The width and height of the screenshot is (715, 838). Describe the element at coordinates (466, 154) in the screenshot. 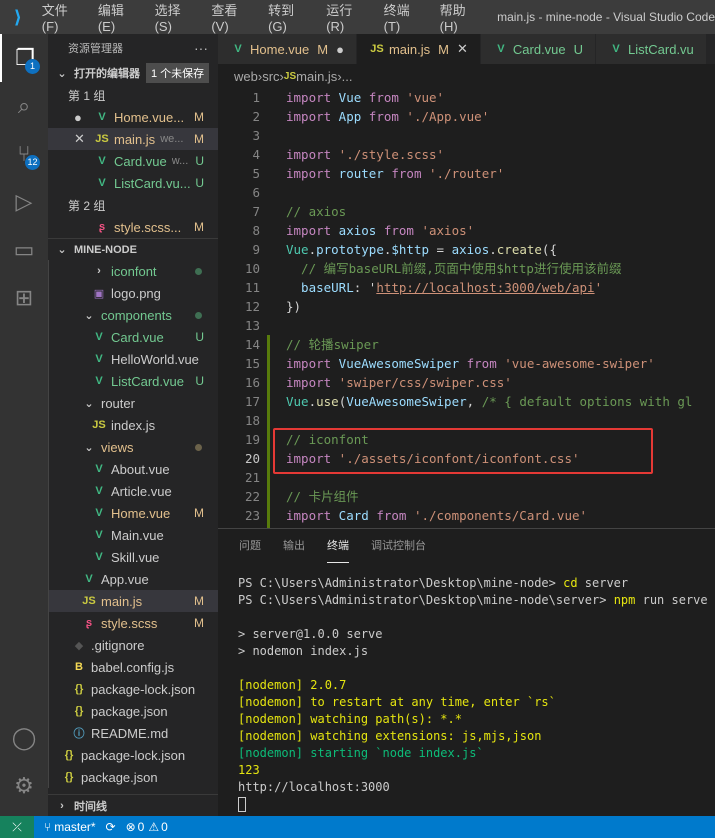

I see `code-line: 4 import './style.scss'` at that location.